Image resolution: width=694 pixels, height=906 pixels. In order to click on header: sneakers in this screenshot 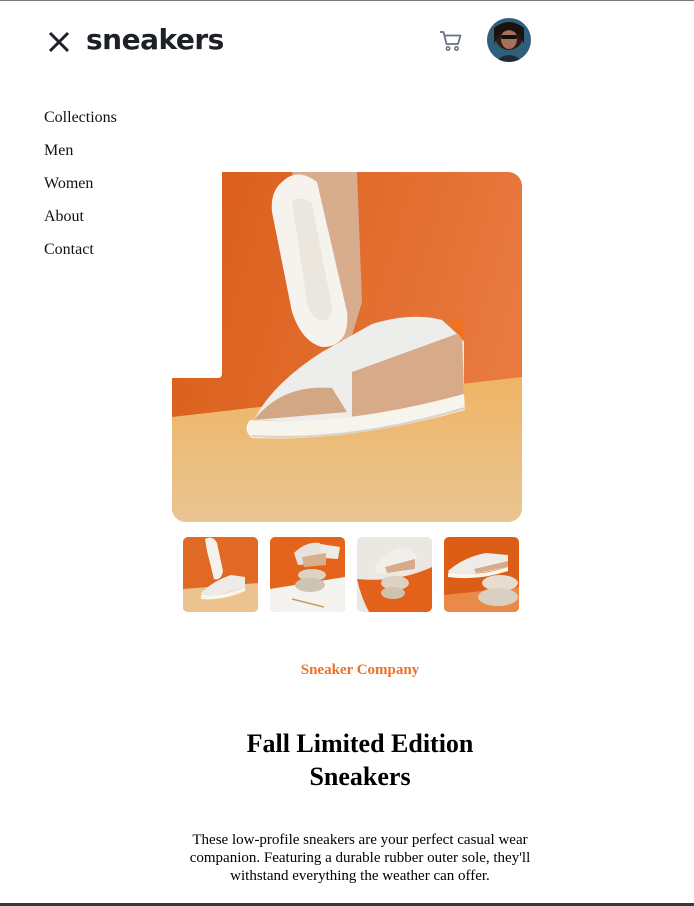, I will do `click(347, 42)`.